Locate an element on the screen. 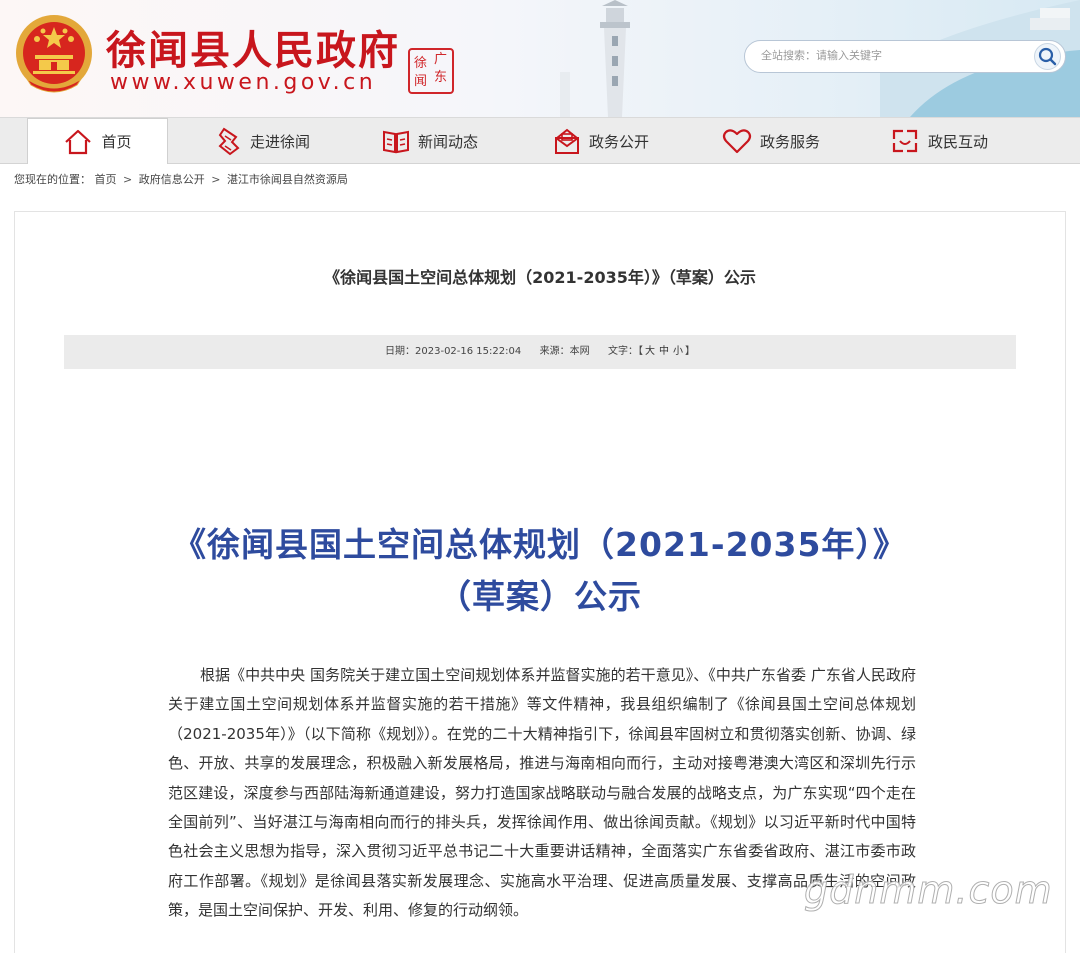 This screenshot has width=1080, height=953. article-meta-bar: 日期：2023-02-16 15:22:04 来源：本网 文字：【大中小】 is located at coordinates (540, 352).